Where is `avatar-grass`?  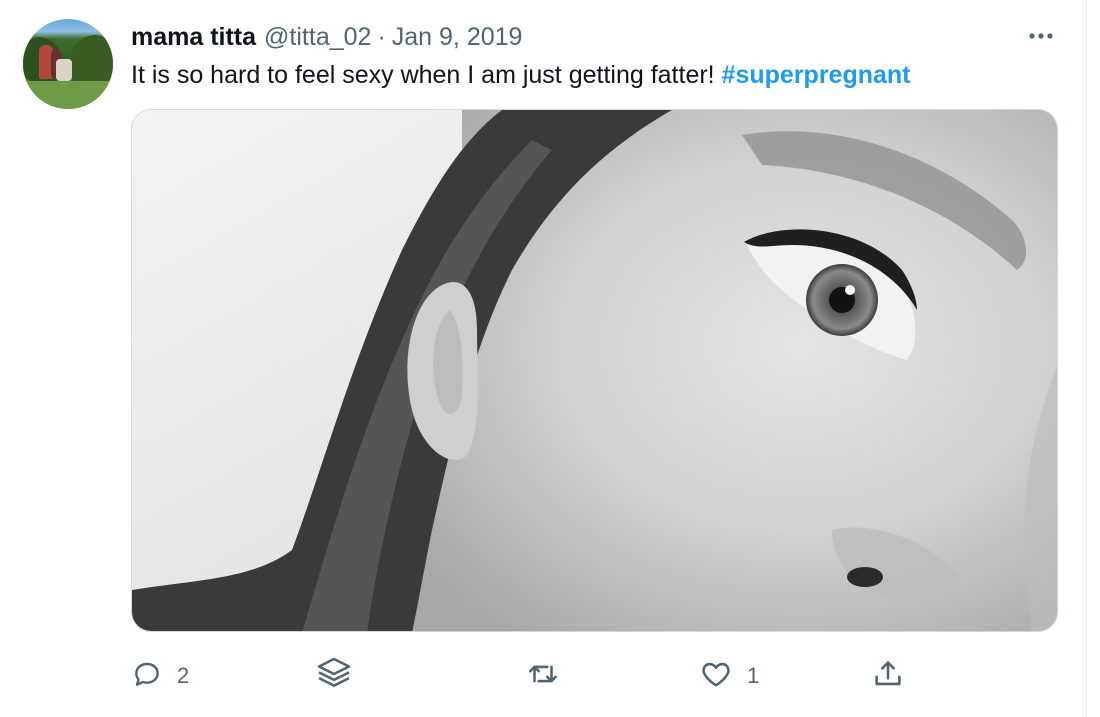
avatar-grass is located at coordinates (68, 95).